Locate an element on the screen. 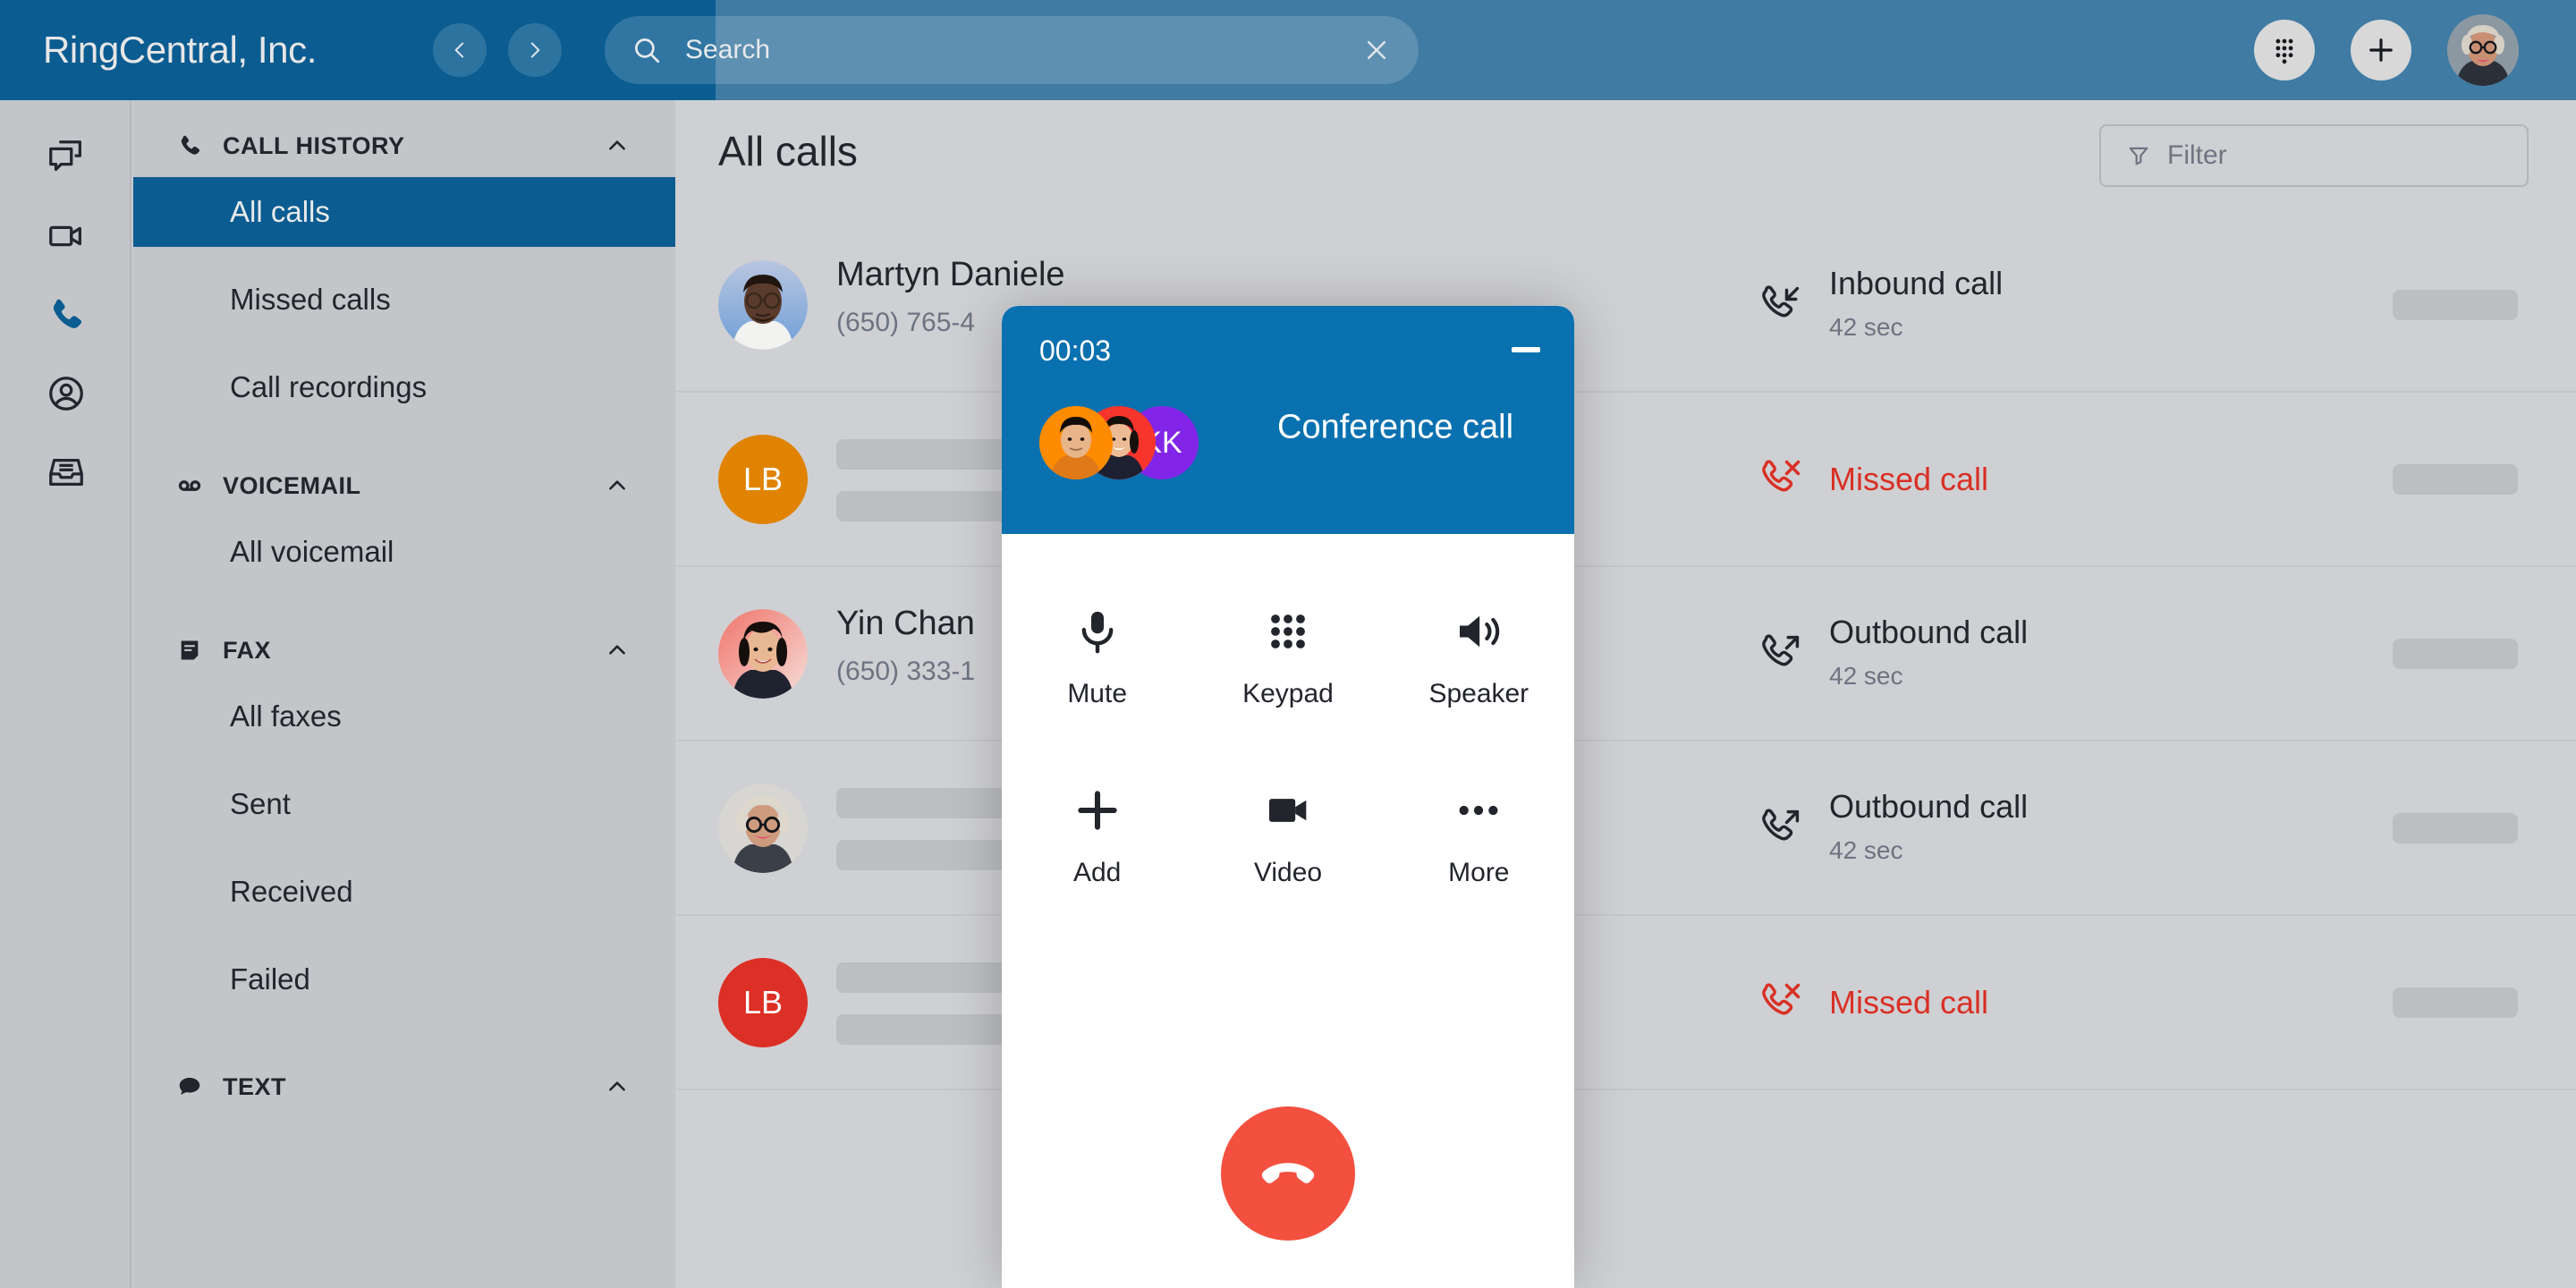  chevron-right-icon is located at coordinates (535, 50).